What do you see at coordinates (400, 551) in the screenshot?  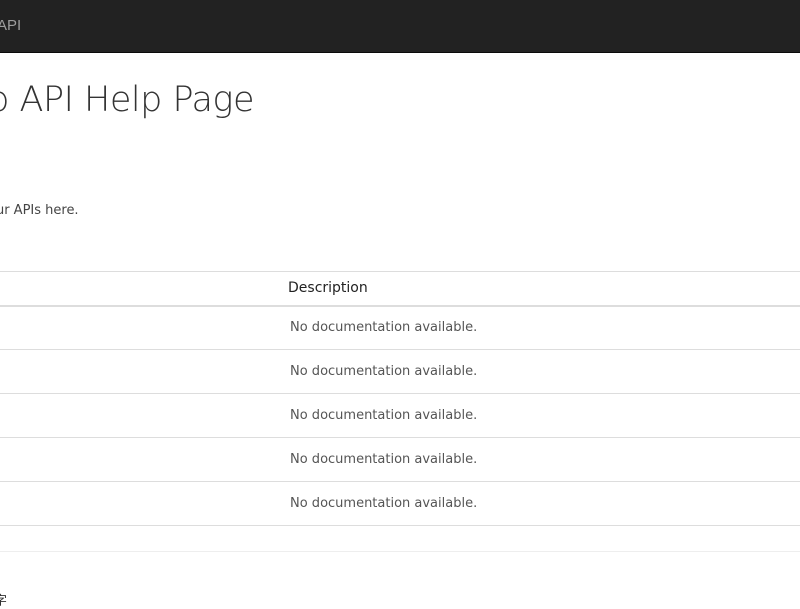 I see `footer-divider` at bounding box center [400, 551].